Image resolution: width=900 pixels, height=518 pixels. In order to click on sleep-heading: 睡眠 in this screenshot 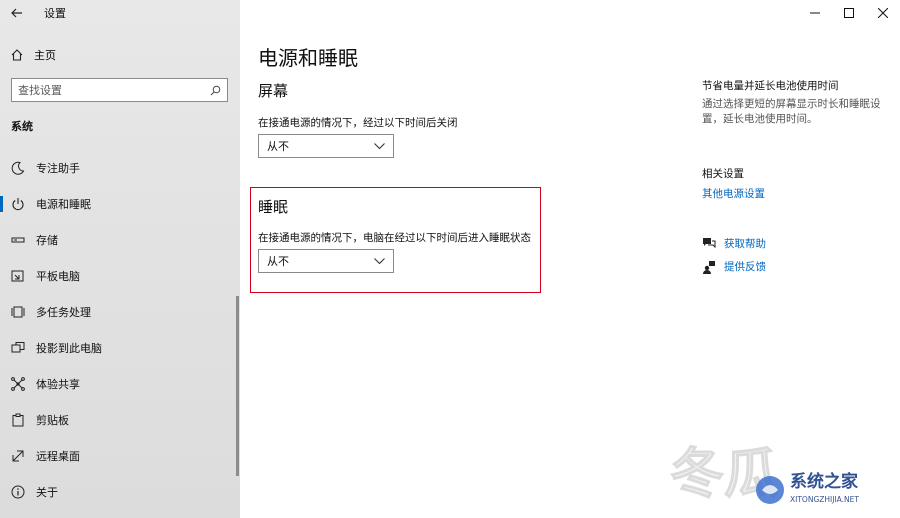, I will do `click(273, 207)`.